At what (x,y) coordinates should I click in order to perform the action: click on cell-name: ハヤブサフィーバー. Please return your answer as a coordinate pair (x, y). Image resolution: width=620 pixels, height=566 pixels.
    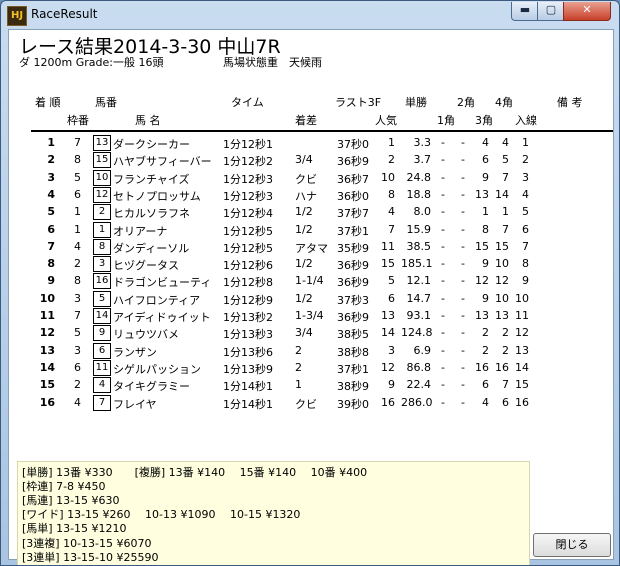
    Looking at the image, I should click on (162, 162).